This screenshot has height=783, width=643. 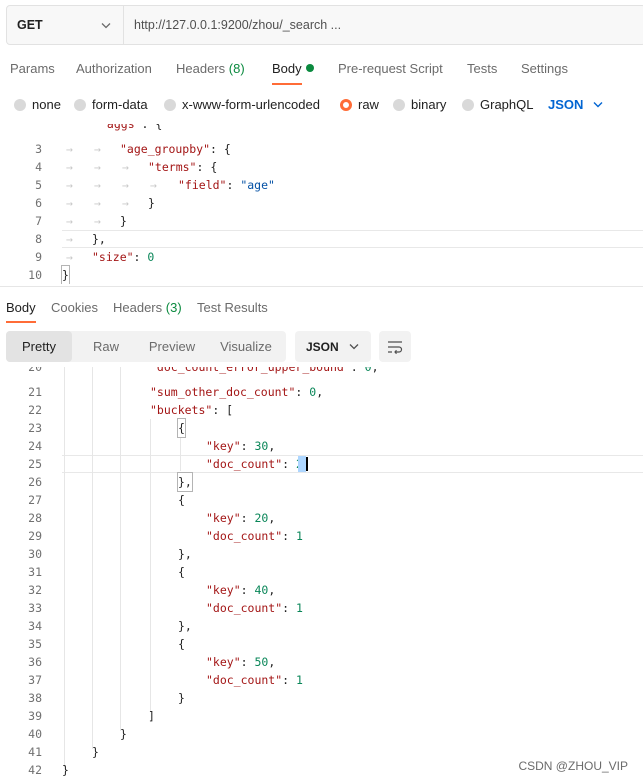 What do you see at coordinates (172, 346) in the screenshot?
I see `view-preview-button: Preview` at bounding box center [172, 346].